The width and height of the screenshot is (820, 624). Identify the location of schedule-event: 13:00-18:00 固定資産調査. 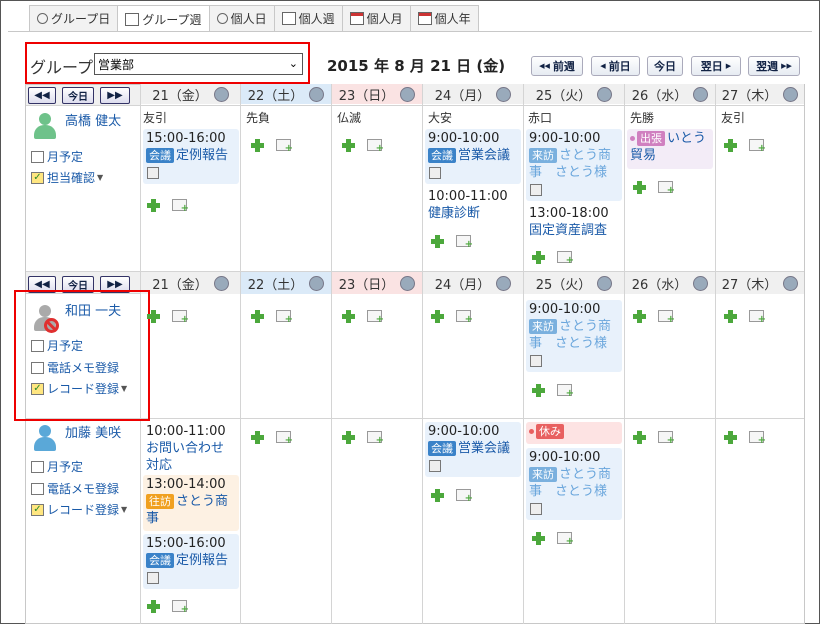
(574, 222).